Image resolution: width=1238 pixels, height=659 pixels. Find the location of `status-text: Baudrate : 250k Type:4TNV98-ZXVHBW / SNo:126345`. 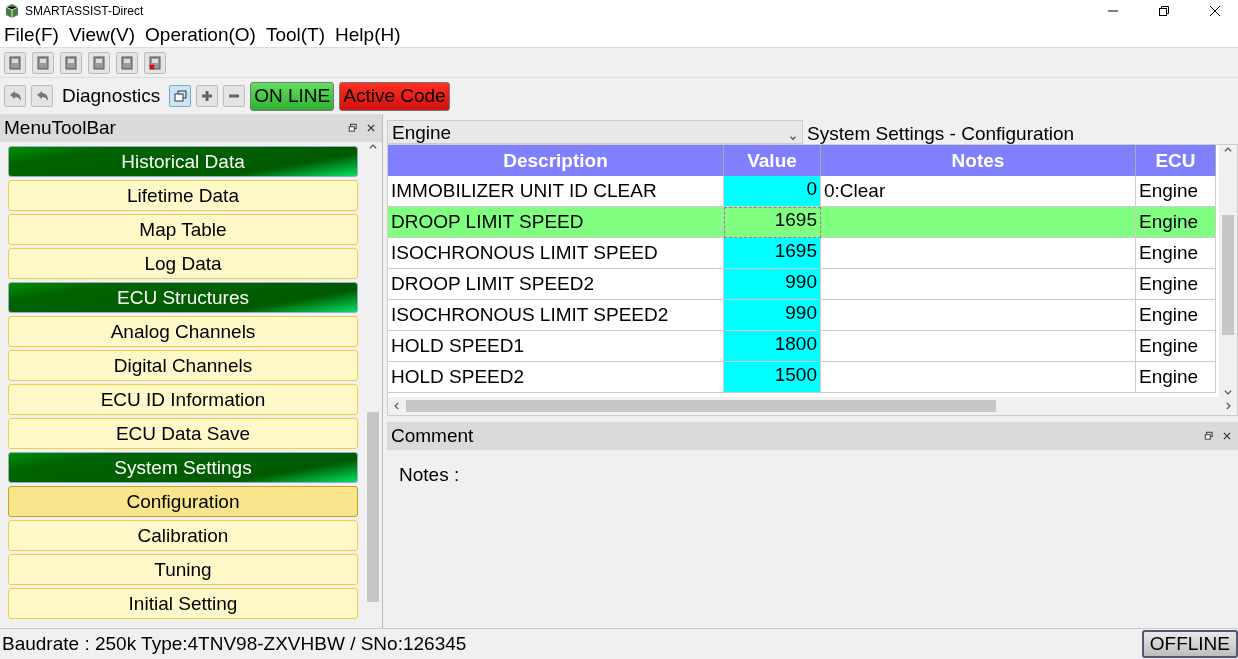

status-text: Baudrate : 250k Type:4TNV98-ZXVHBW / SNo:126345 is located at coordinates (234, 644).